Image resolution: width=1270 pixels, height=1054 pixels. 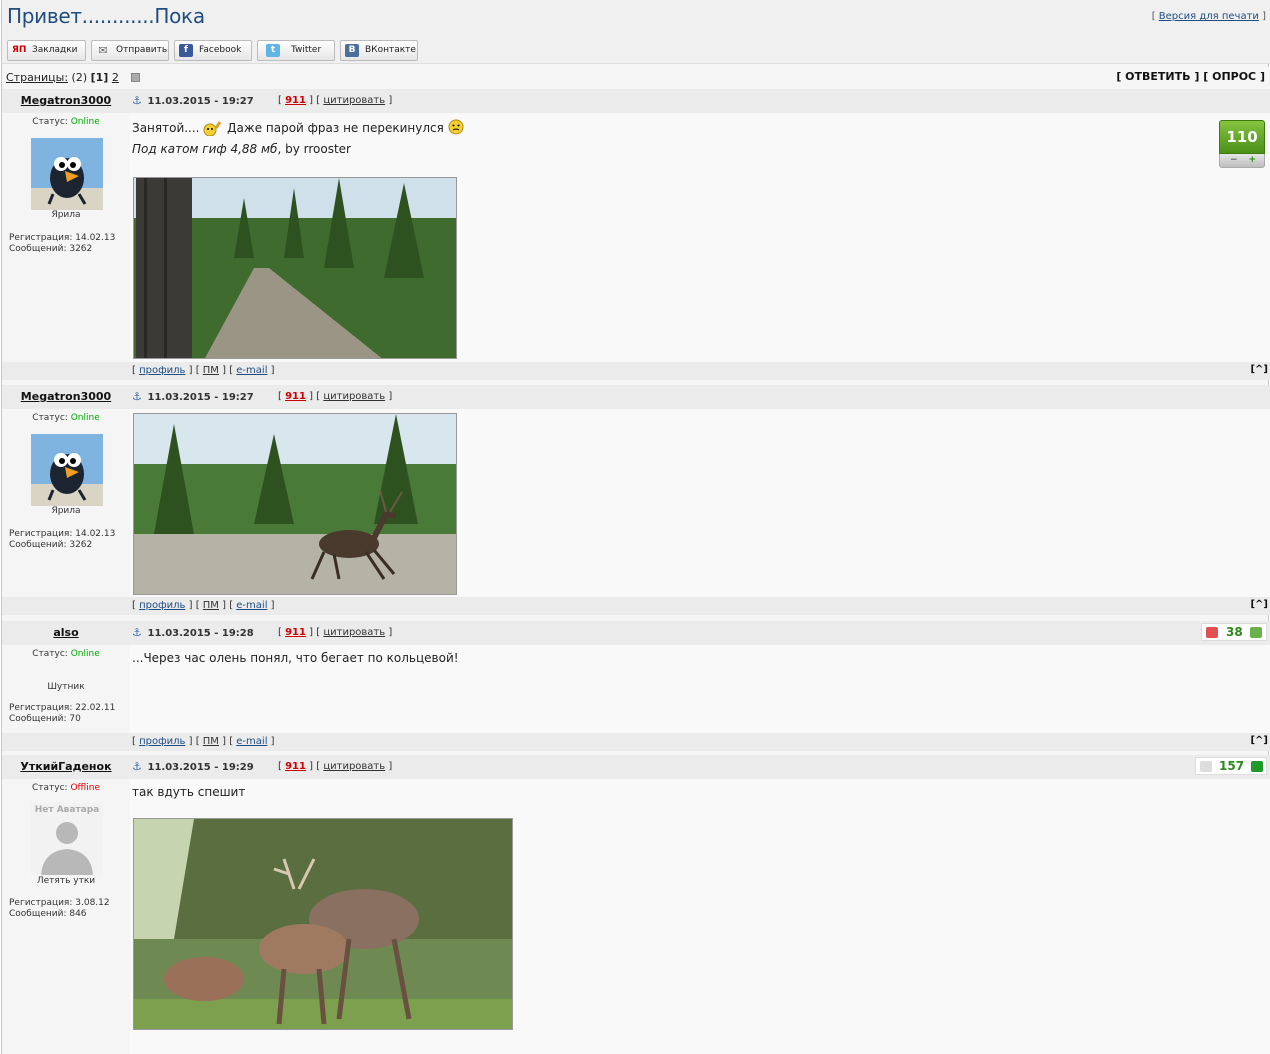 What do you see at coordinates (67, 848) in the screenshot?
I see `silhouette-icon` at bounding box center [67, 848].